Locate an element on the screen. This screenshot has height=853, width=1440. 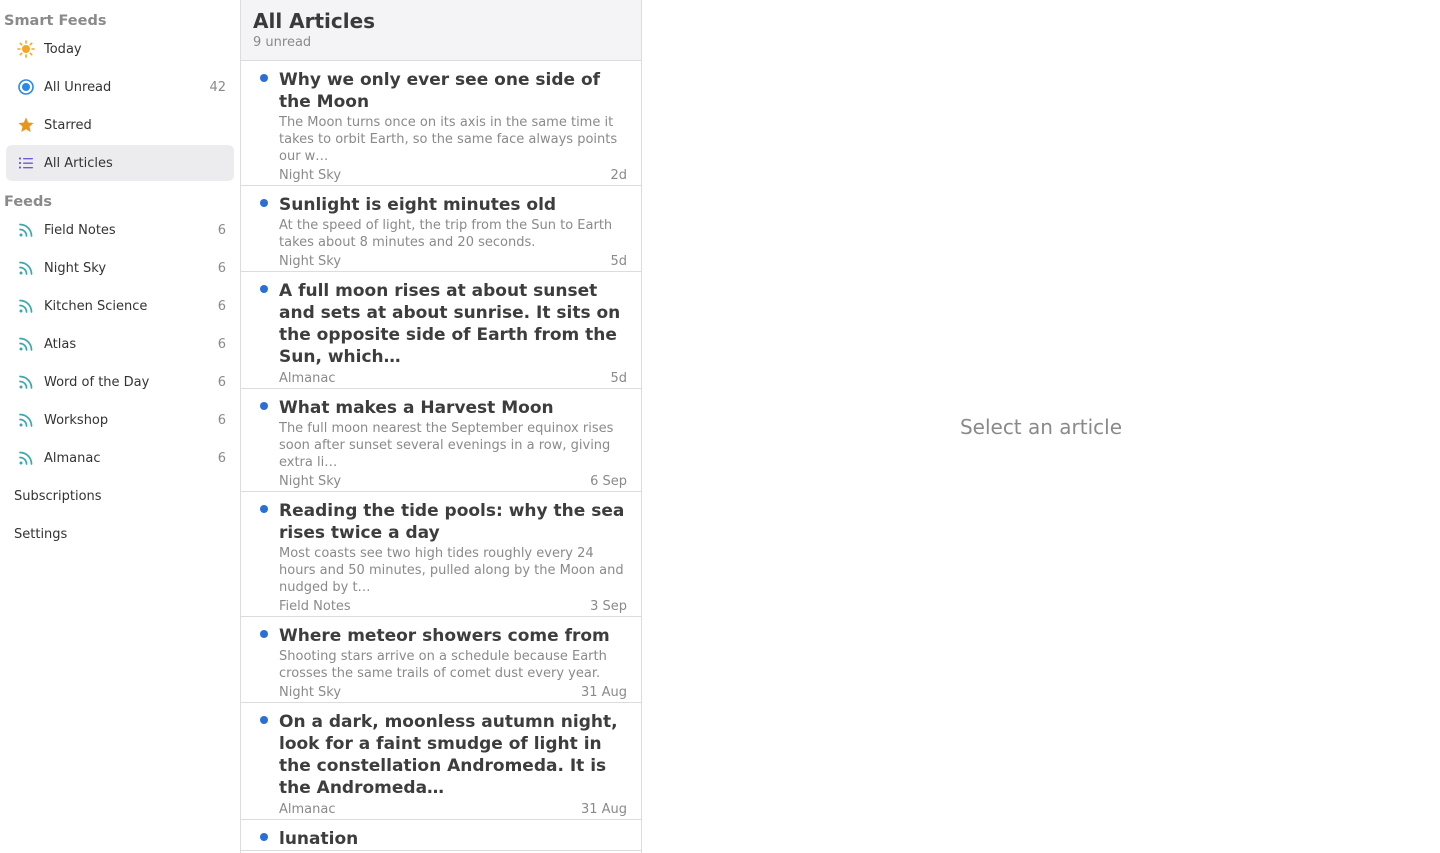
article-meta: Night Sky 5d is located at coordinates (453, 262).